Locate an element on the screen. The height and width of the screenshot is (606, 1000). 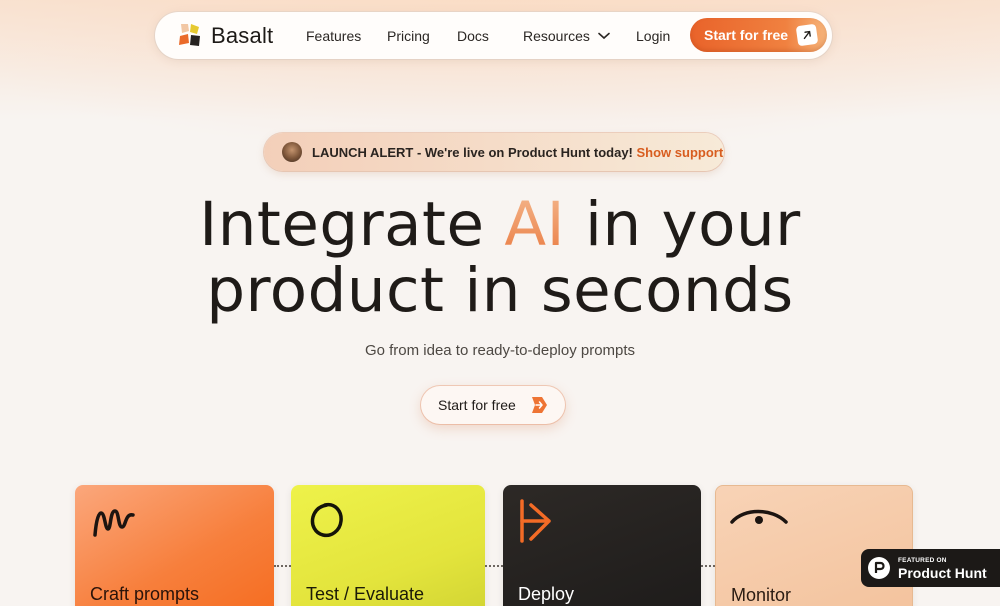
hero-title-line2: product in seconds is located at coordinates (500, 290).